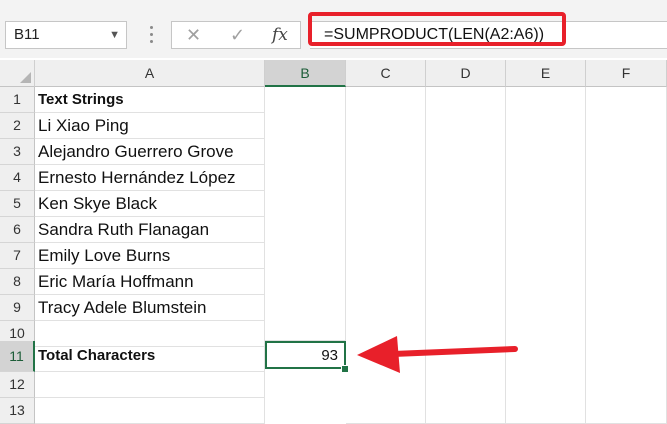 The height and width of the screenshot is (424, 667). Describe the element at coordinates (454, 351) in the screenshot. I see `arrow-shaft` at that location.